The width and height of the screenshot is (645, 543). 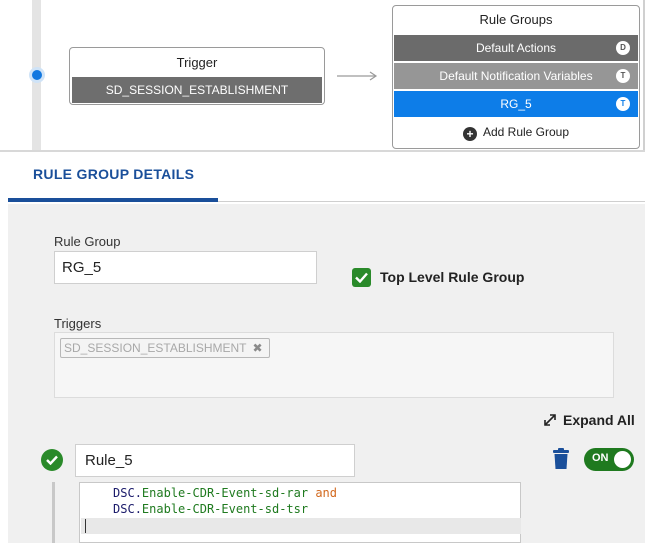 What do you see at coordinates (113, 200) in the screenshot?
I see `active-tab-indicator` at bounding box center [113, 200].